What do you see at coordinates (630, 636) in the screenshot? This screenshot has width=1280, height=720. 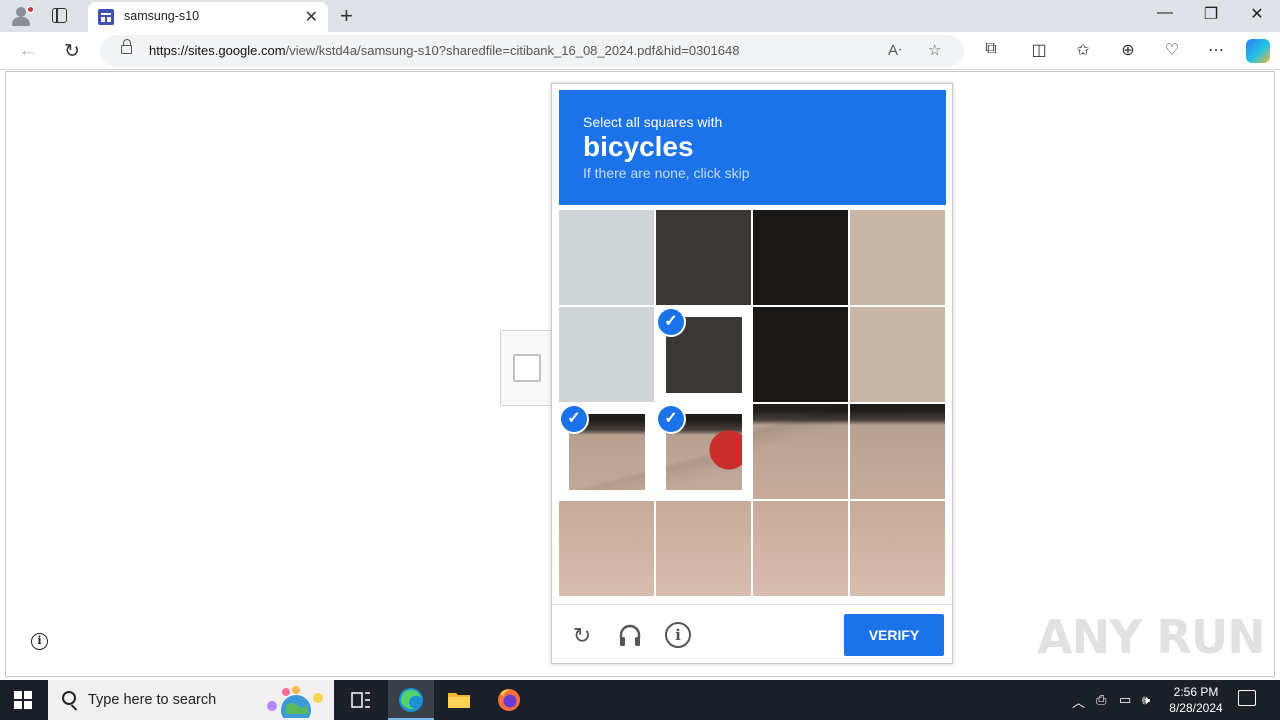 I see `audio-challenge-icon` at bounding box center [630, 636].